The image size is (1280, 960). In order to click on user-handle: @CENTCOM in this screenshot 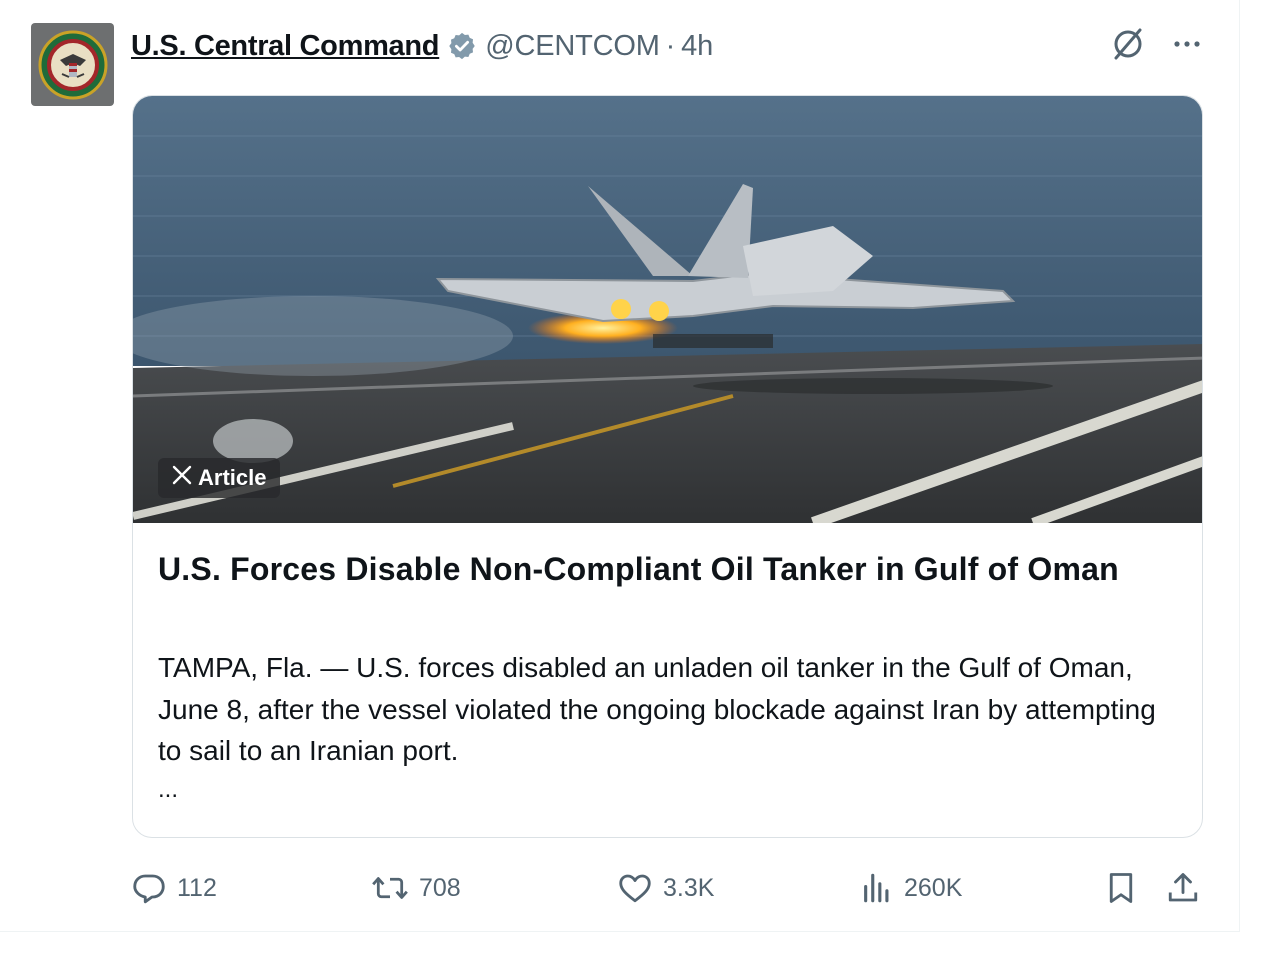, I will do `click(572, 46)`.